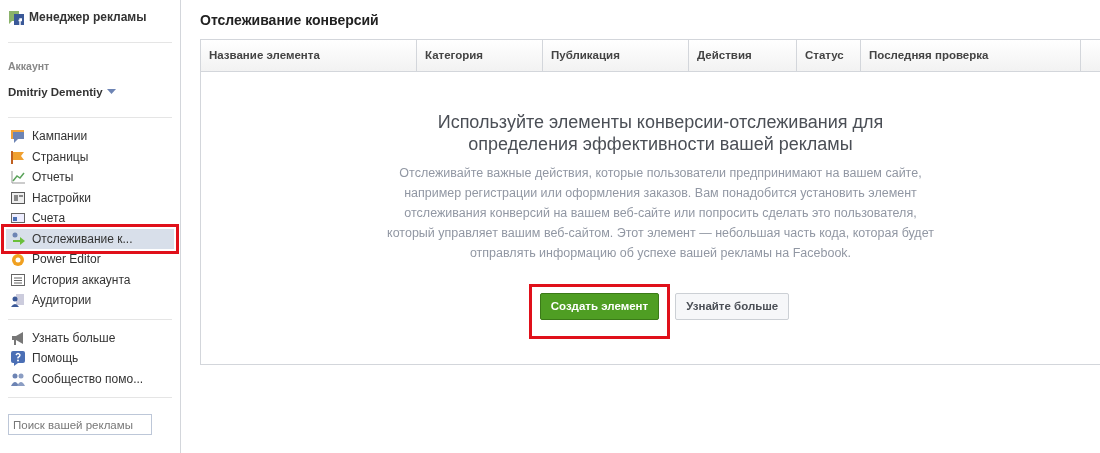 The width and height of the screenshot is (1100, 453). I want to click on line-chart-icon, so click(18, 177).